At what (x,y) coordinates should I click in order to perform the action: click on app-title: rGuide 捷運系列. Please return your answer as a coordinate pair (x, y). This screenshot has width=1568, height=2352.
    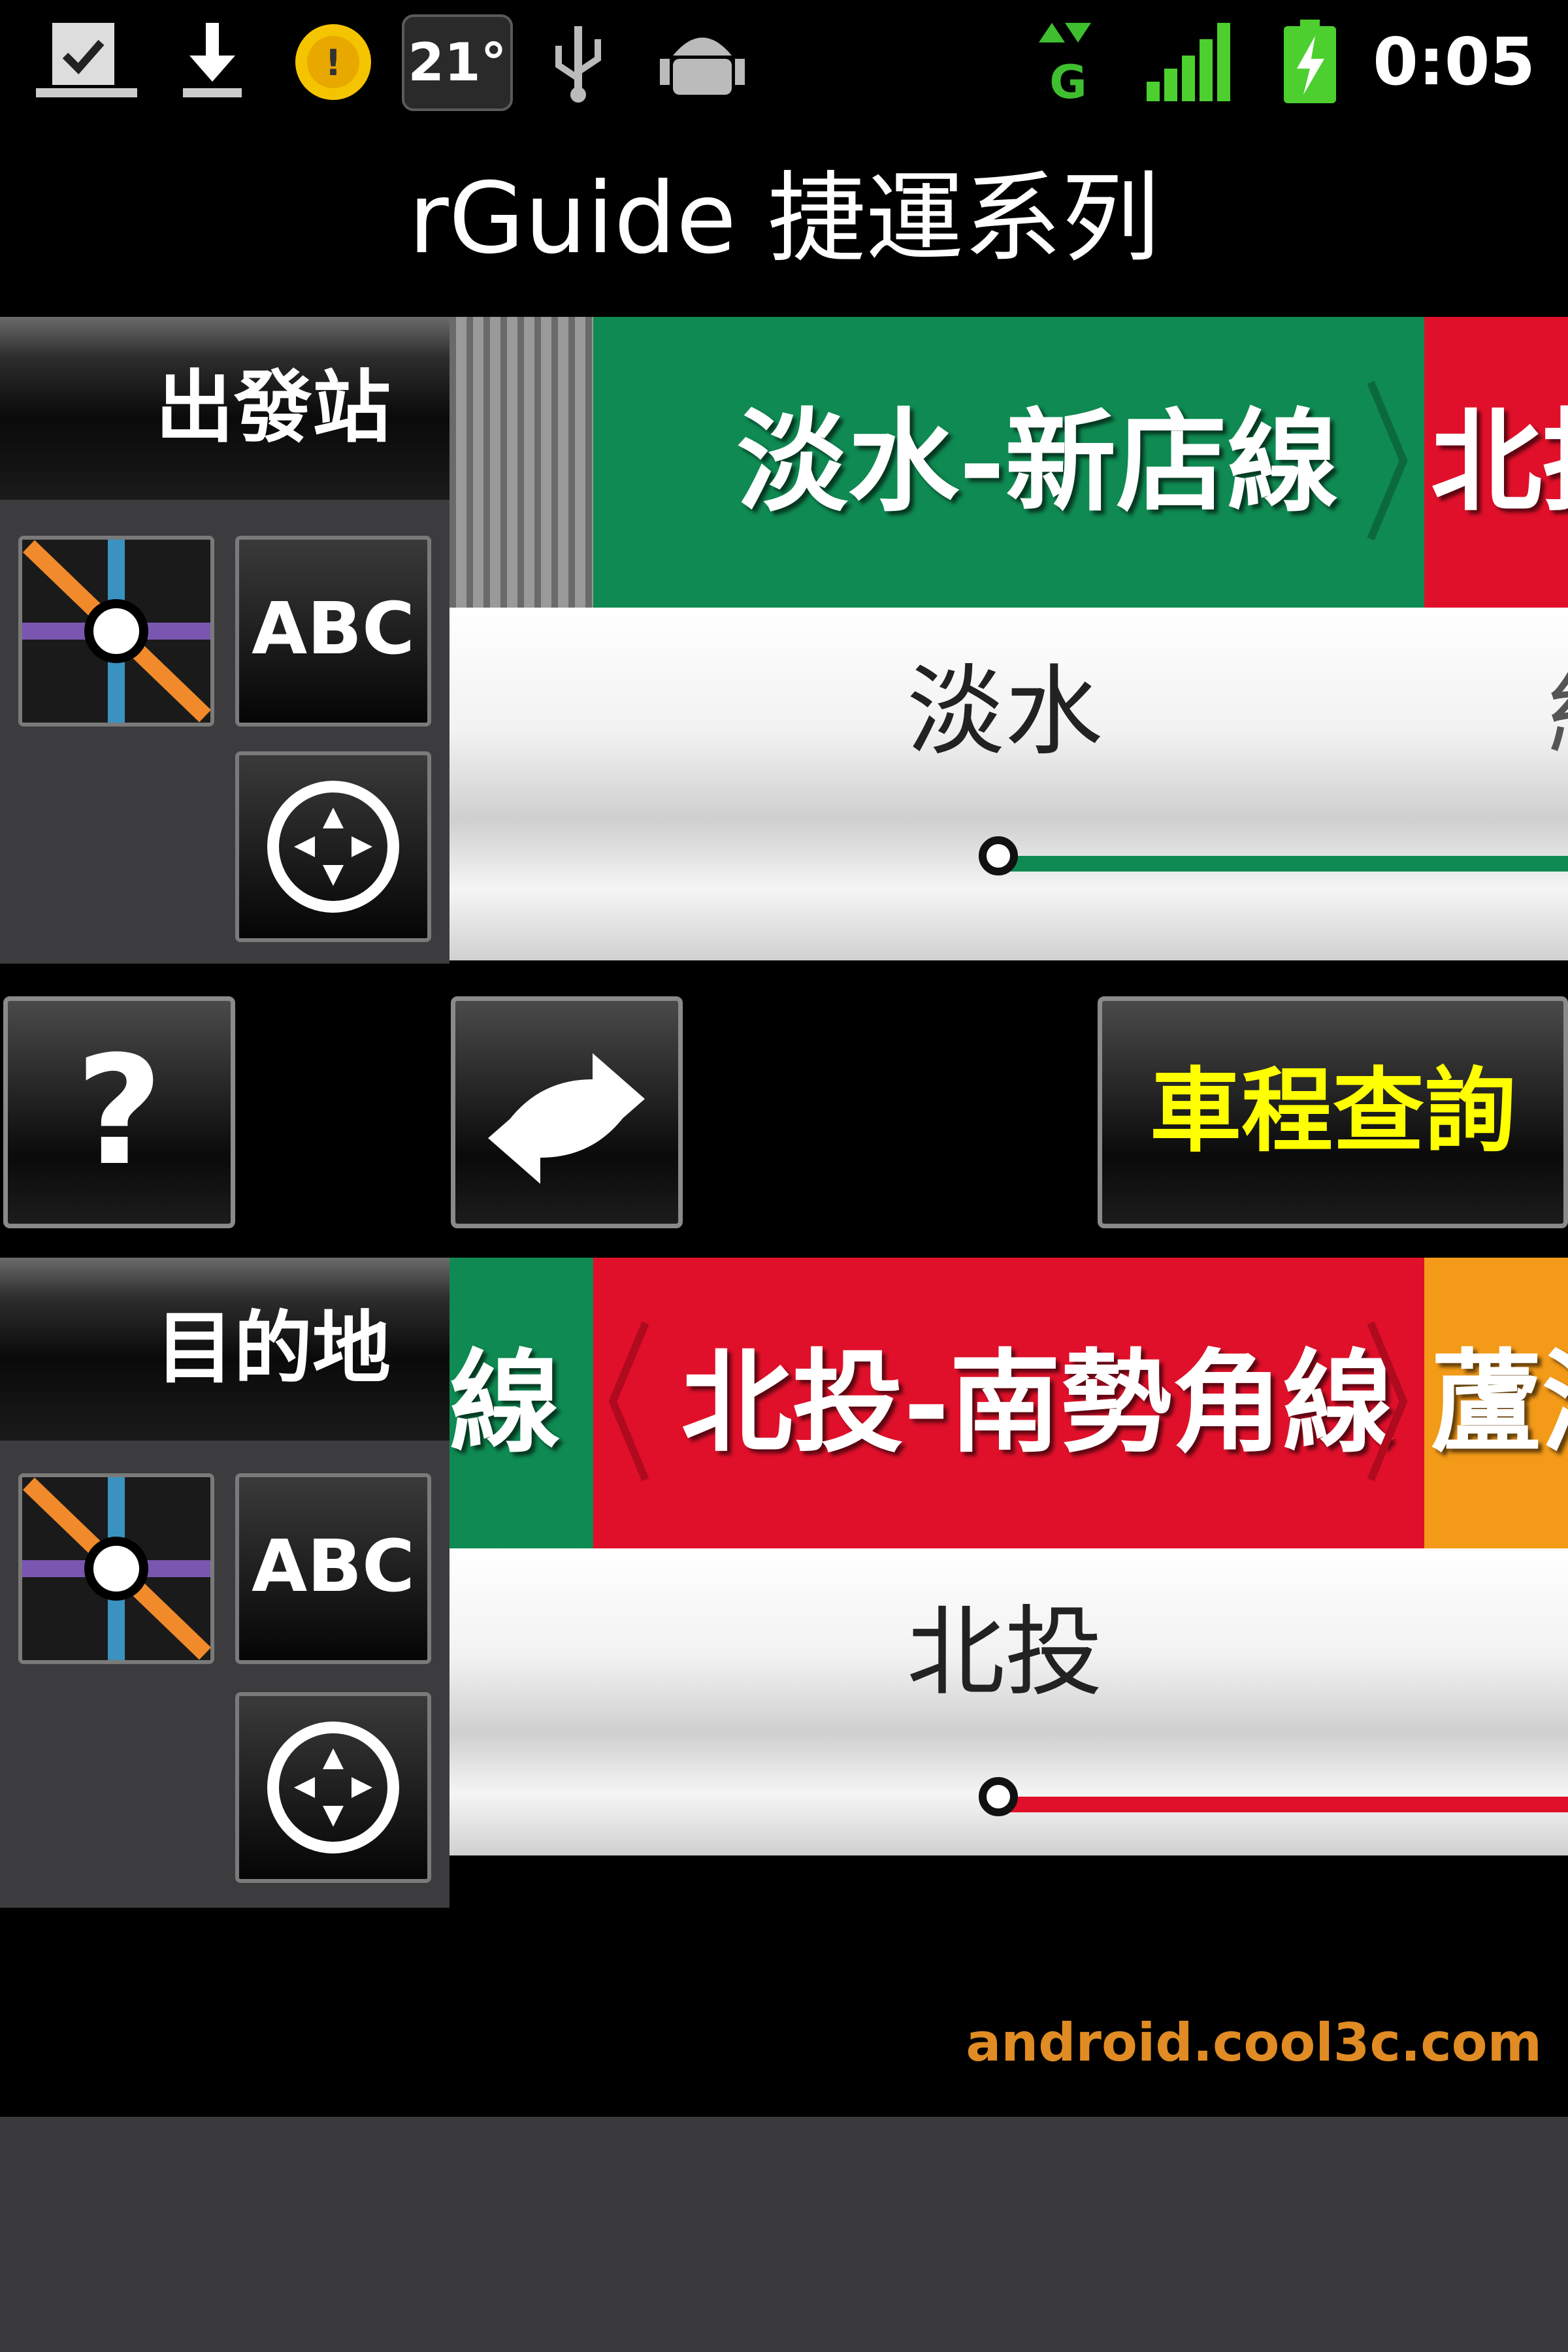
    Looking at the image, I should click on (784, 219).